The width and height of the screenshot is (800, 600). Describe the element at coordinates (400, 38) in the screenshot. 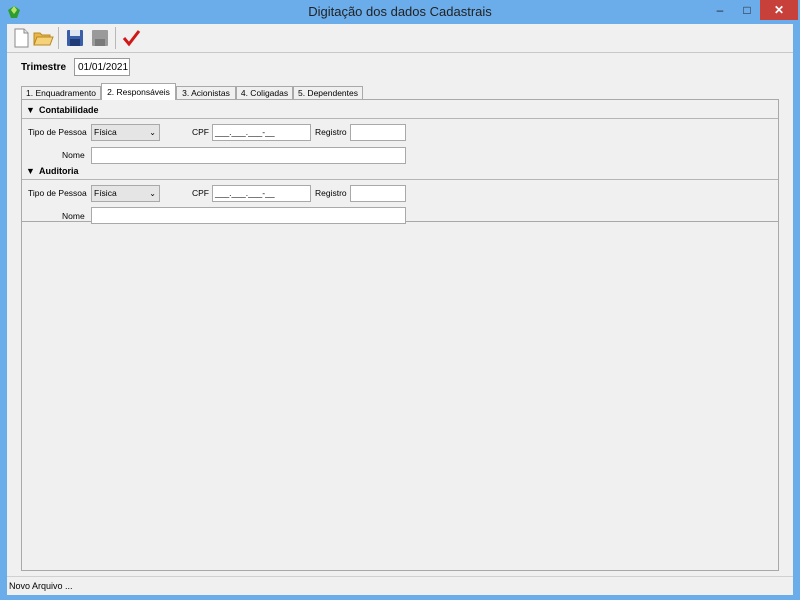

I see `toolbar` at that location.